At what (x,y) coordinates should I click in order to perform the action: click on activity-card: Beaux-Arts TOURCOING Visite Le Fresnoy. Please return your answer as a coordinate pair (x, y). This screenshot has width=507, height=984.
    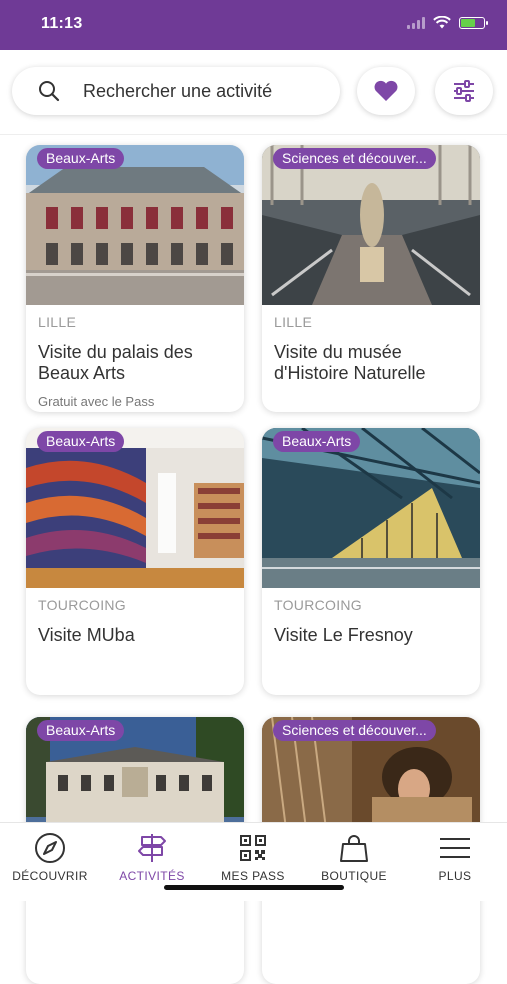
    Looking at the image, I should click on (371, 561).